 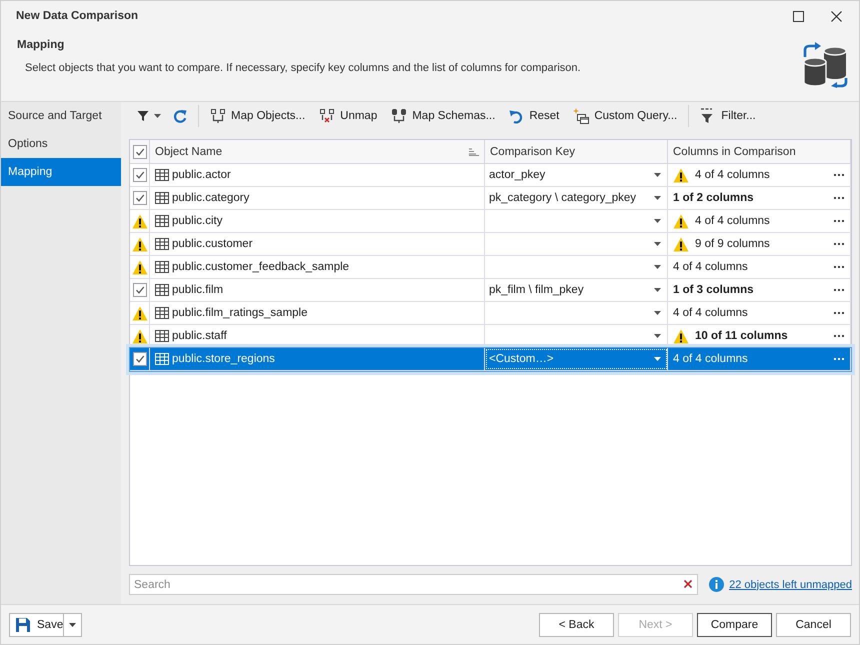 I want to click on table-row: public.film_ratings_sample 4 of 4 columns, so click(x=490, y=313).